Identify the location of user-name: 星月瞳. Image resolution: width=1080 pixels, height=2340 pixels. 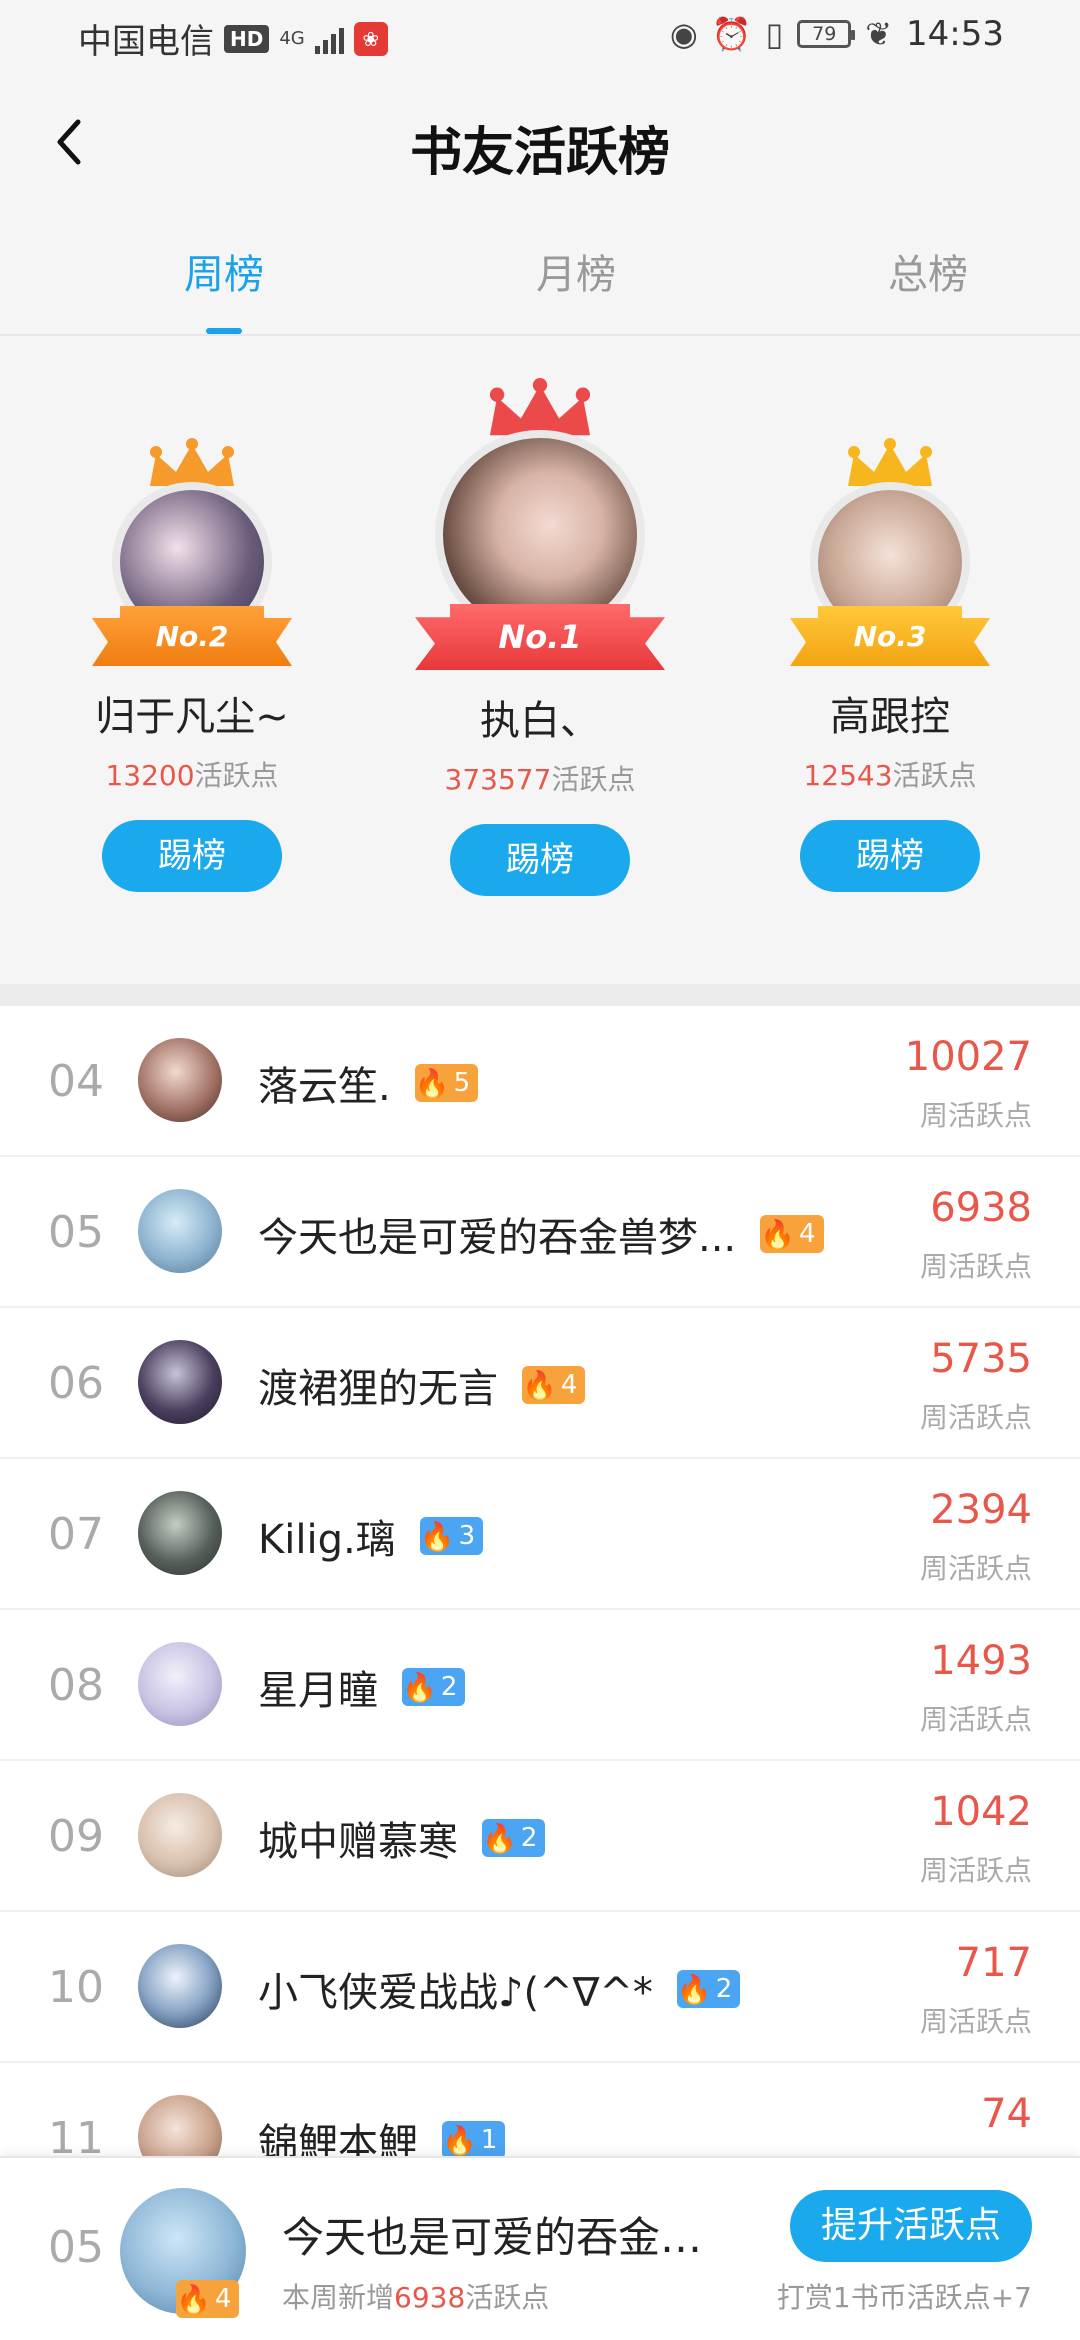
(318, 1691).